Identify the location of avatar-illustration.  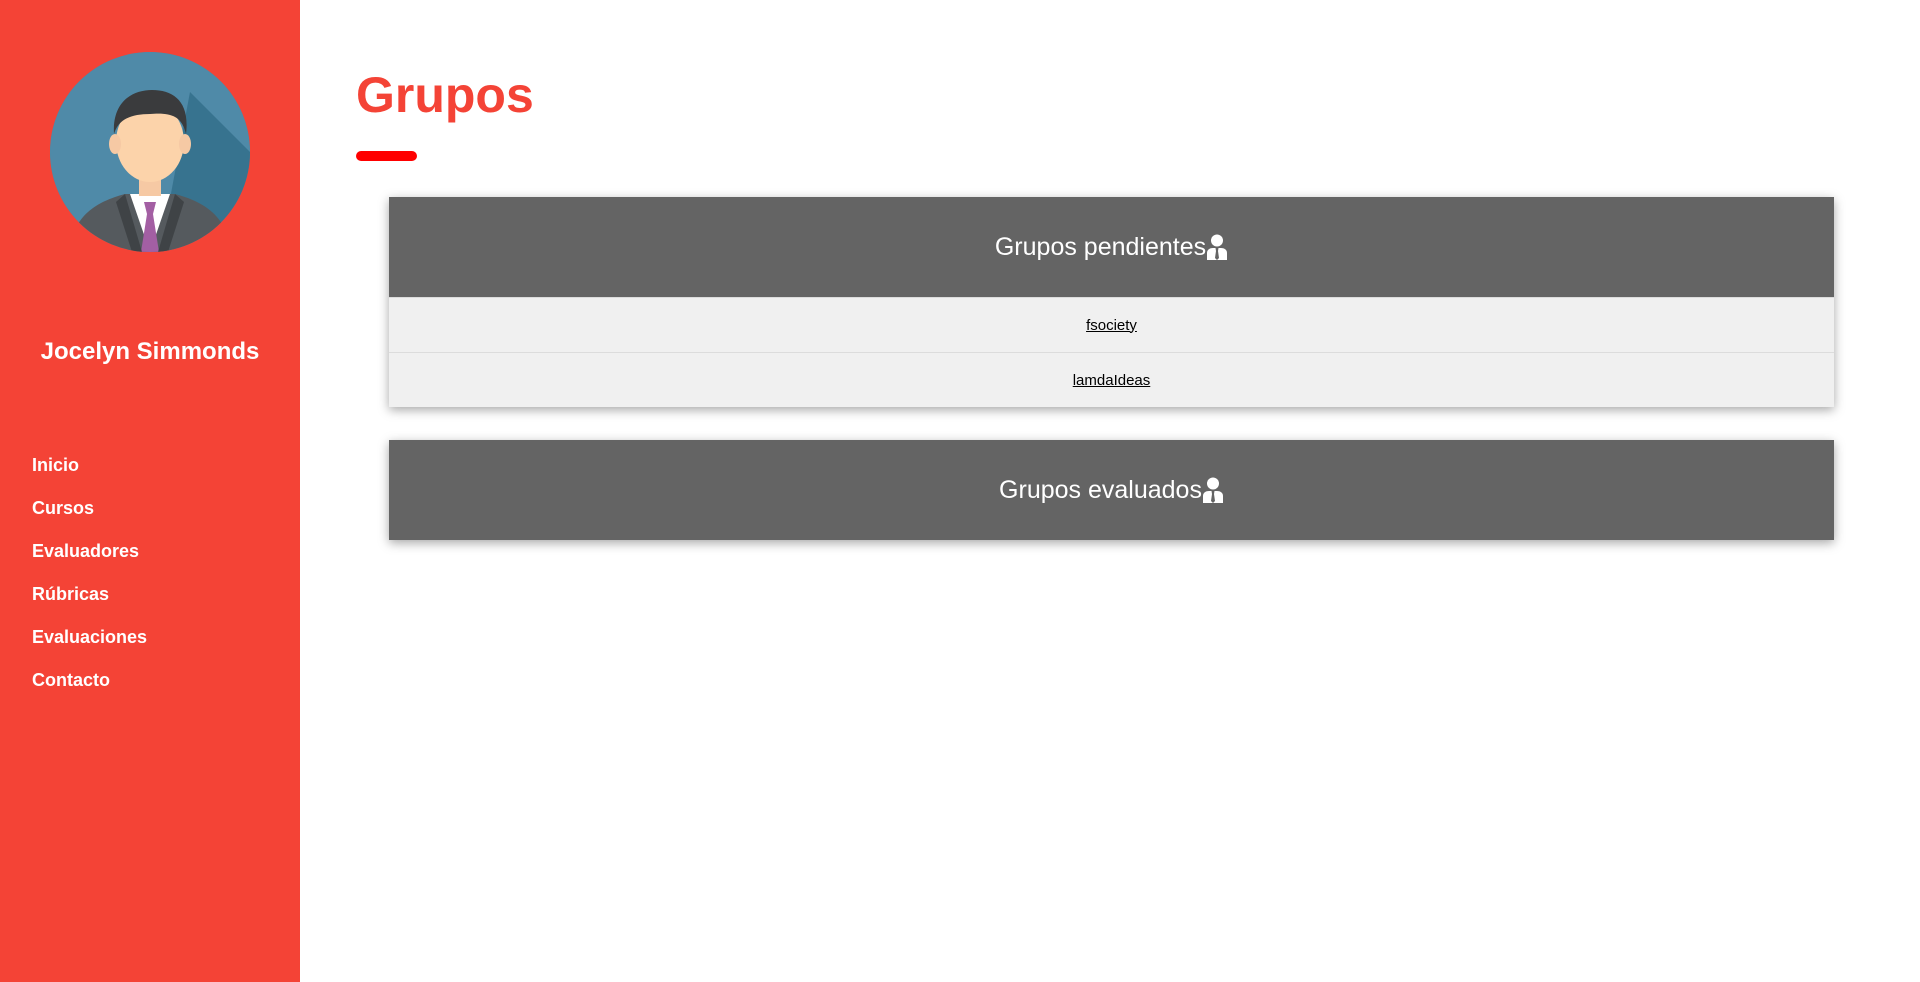
(150, 152).